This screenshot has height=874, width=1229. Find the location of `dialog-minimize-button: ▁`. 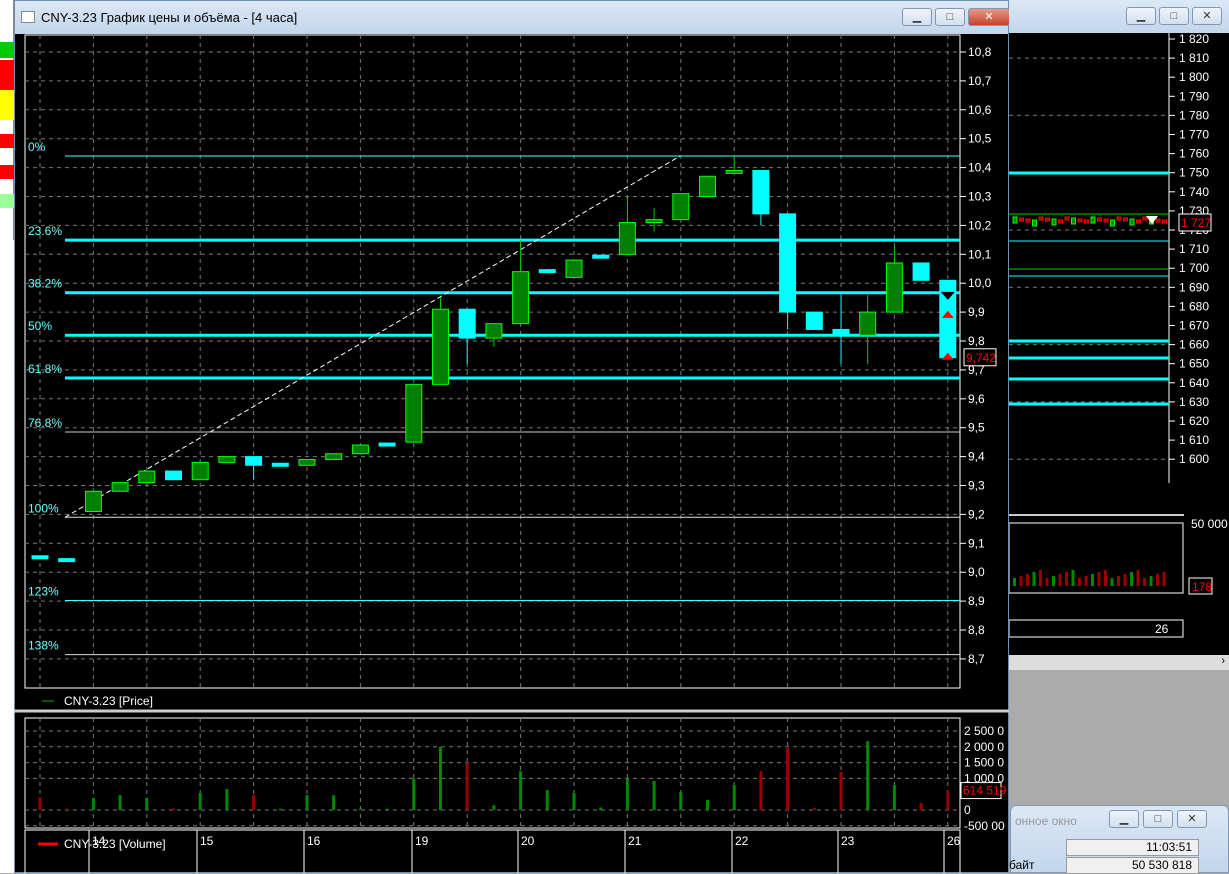

dialog-minimize-button: ▁ is located at coordinates (1124, 819).